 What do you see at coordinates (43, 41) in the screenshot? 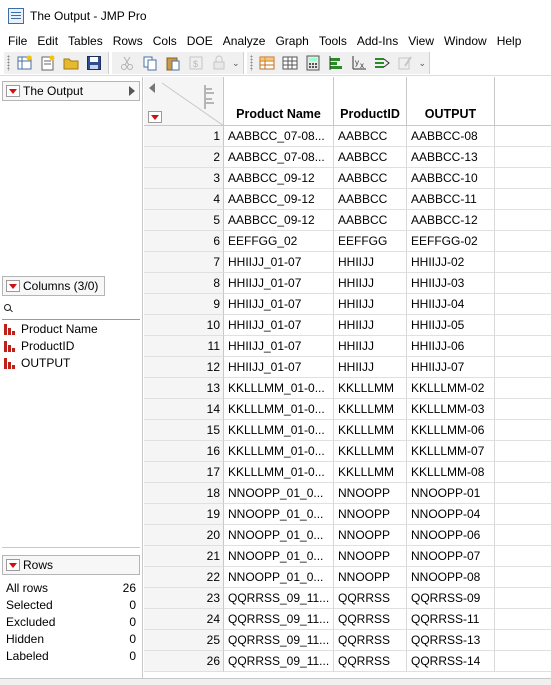
I see `menu-edit: Edit` at bounding box center [43, 41].